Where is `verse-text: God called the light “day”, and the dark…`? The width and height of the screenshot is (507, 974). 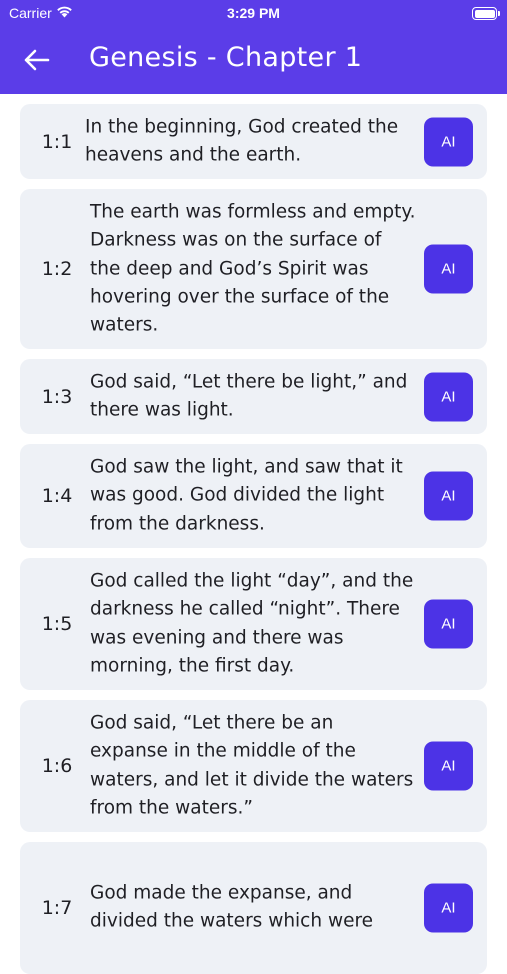 verse-text: God called the light “day”, and the dark… is located at coordinates (252, 623).